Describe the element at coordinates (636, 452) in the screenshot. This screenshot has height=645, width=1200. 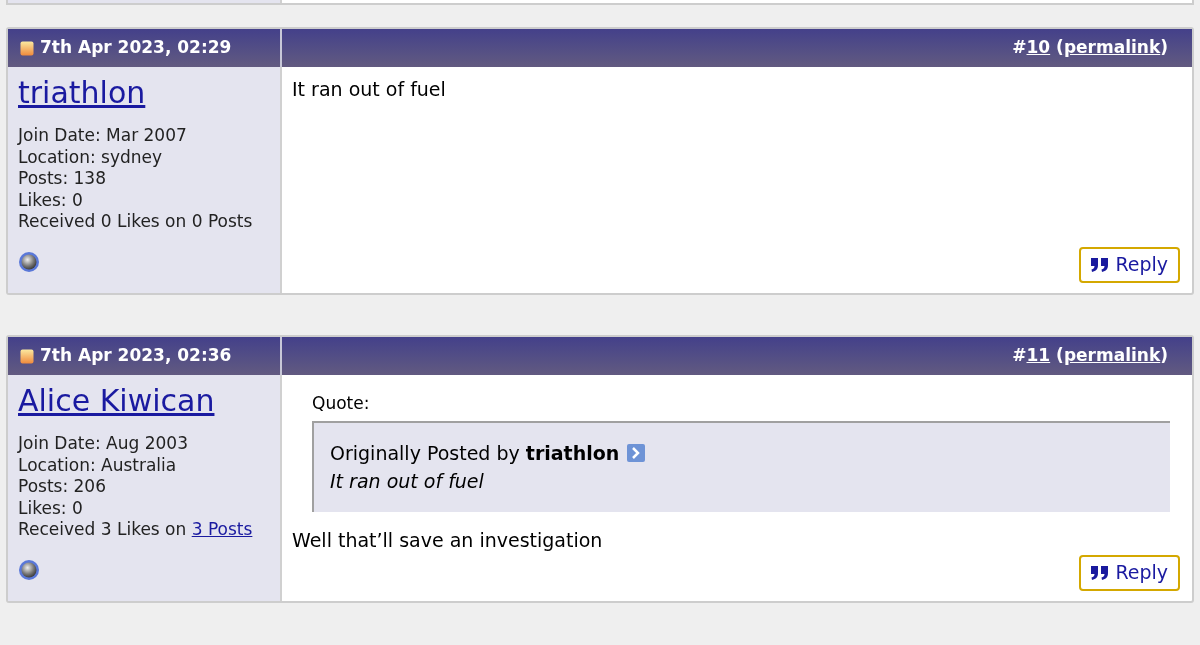
I see `view-post-icon` at that location.